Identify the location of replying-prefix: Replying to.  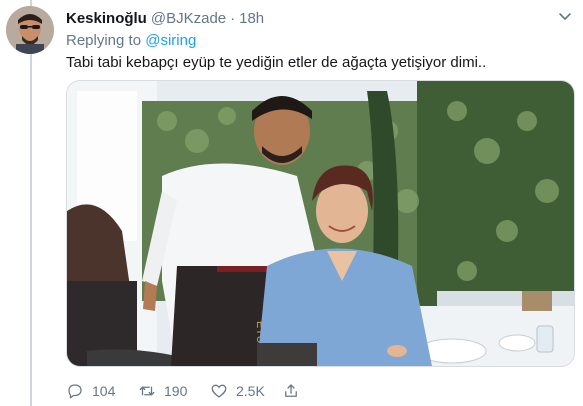
(104, 40).